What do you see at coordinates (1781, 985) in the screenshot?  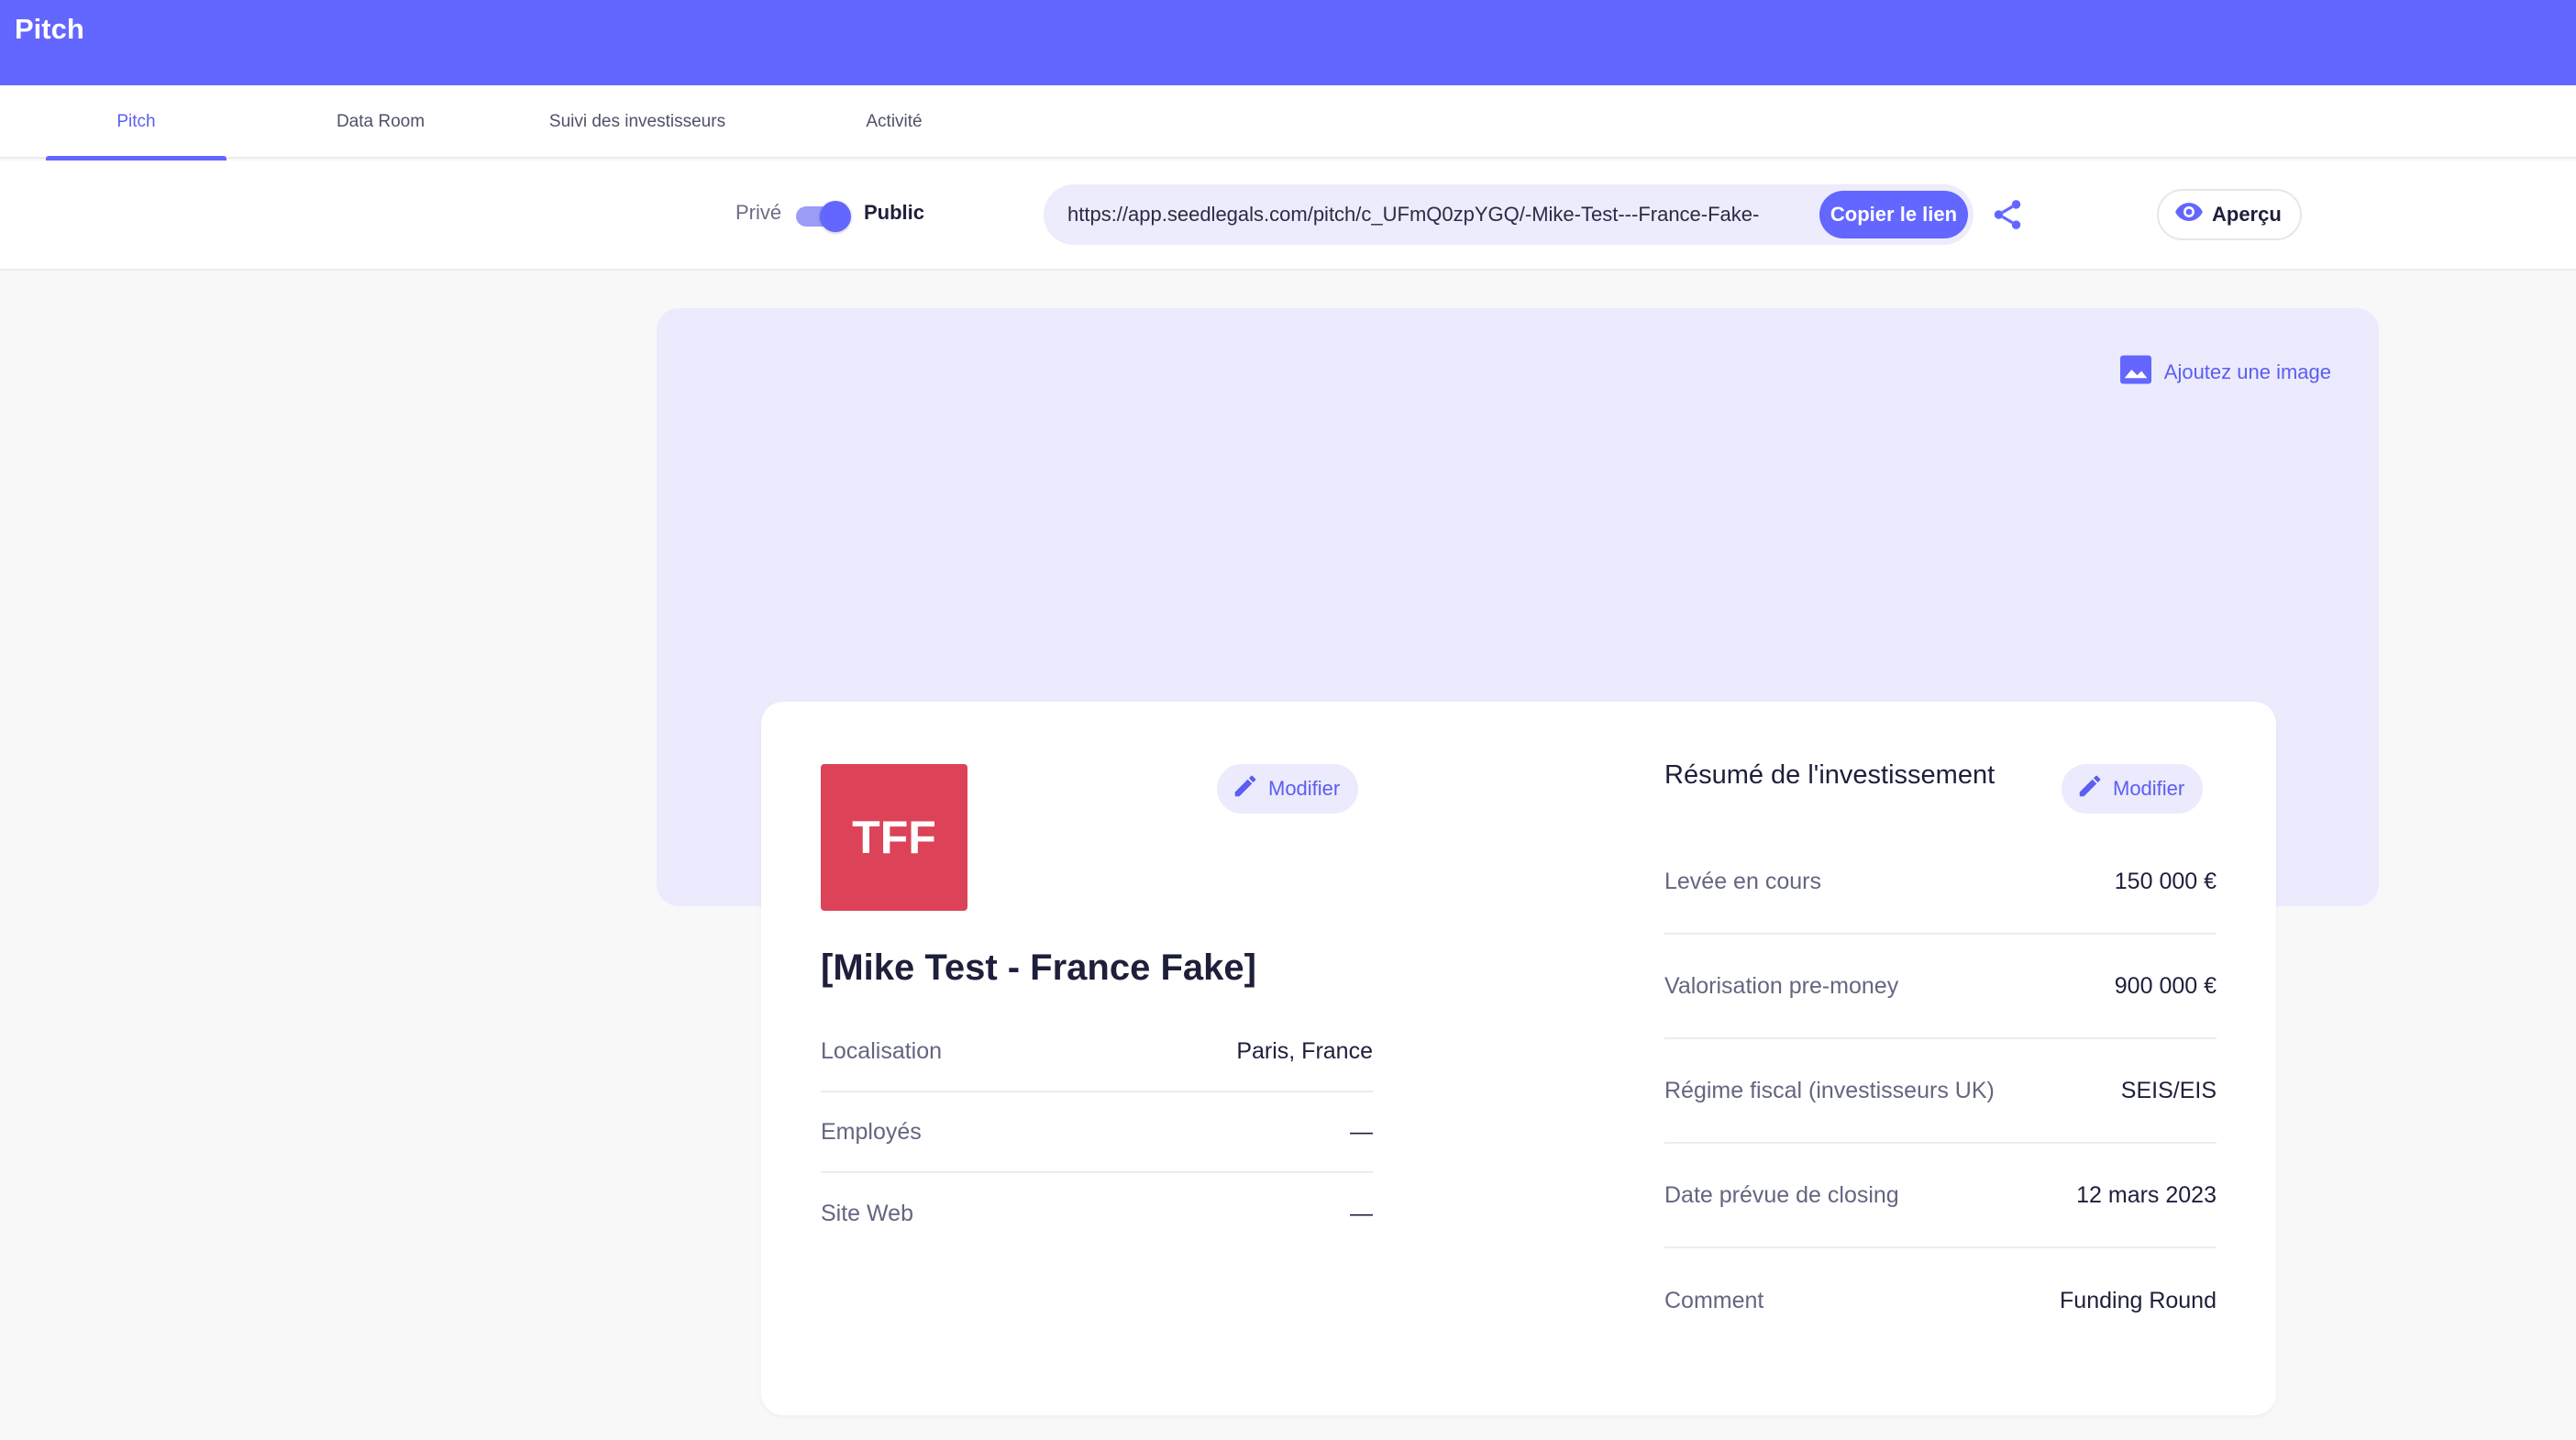 I see `investment-label: Valorisation pre-money` at bounding box center [1781, 985].